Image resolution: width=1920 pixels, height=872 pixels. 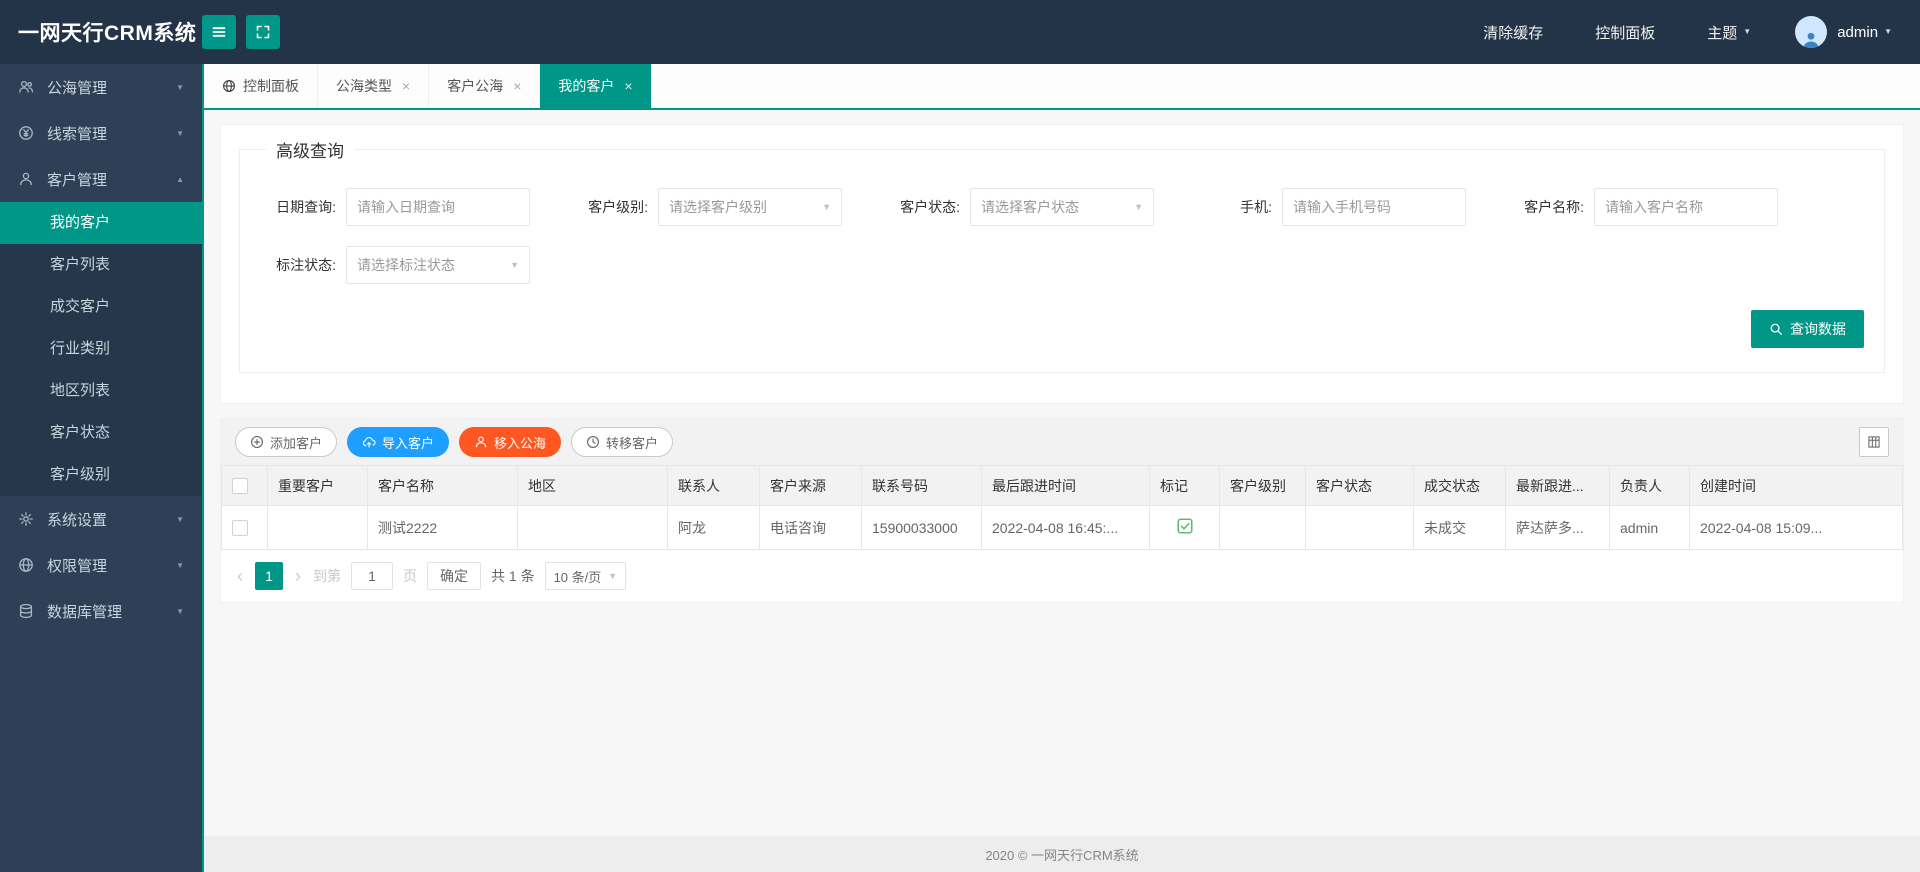 What do you see at coordinates (101, 223) in the screenshot?
I see `sidebar-subitem-my-customers: 我的客户` at bounding box center [101, 223].